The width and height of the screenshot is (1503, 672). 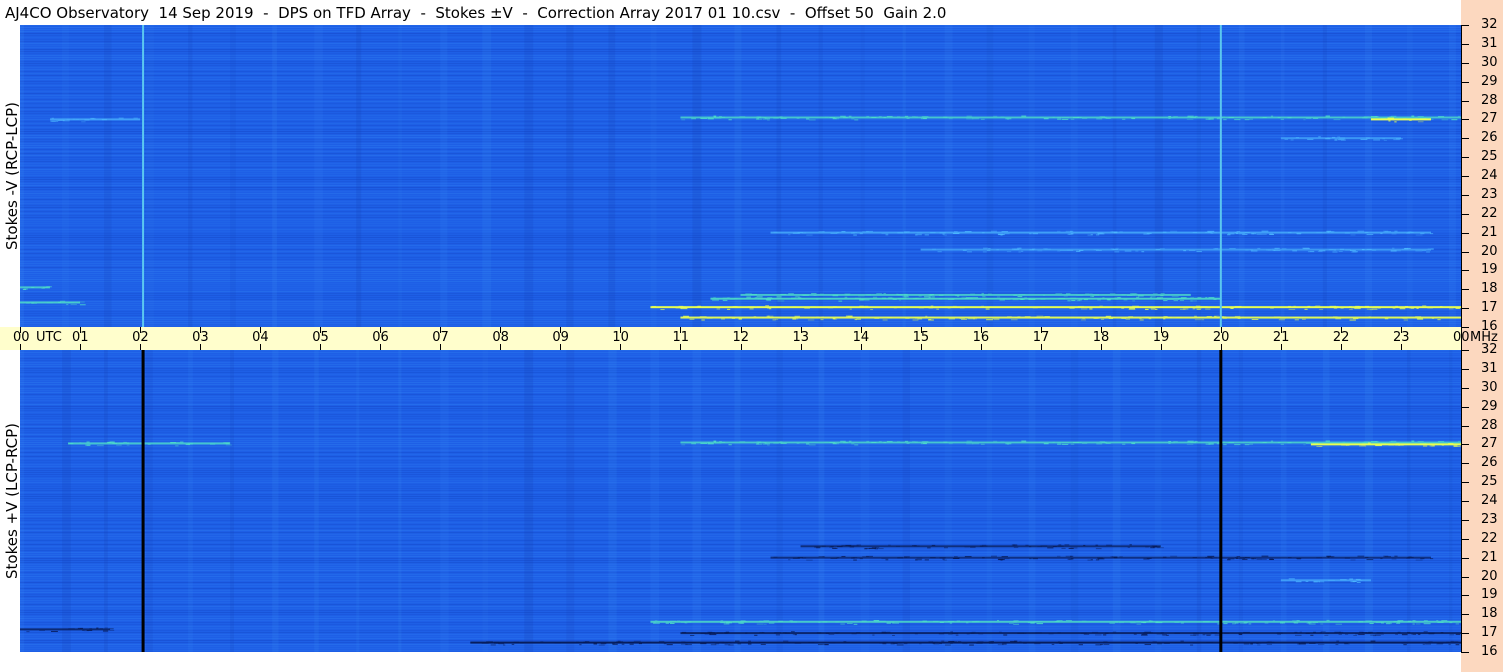 I want to click on y-axis-tick-label: 25, so click(x=1489, y=481).